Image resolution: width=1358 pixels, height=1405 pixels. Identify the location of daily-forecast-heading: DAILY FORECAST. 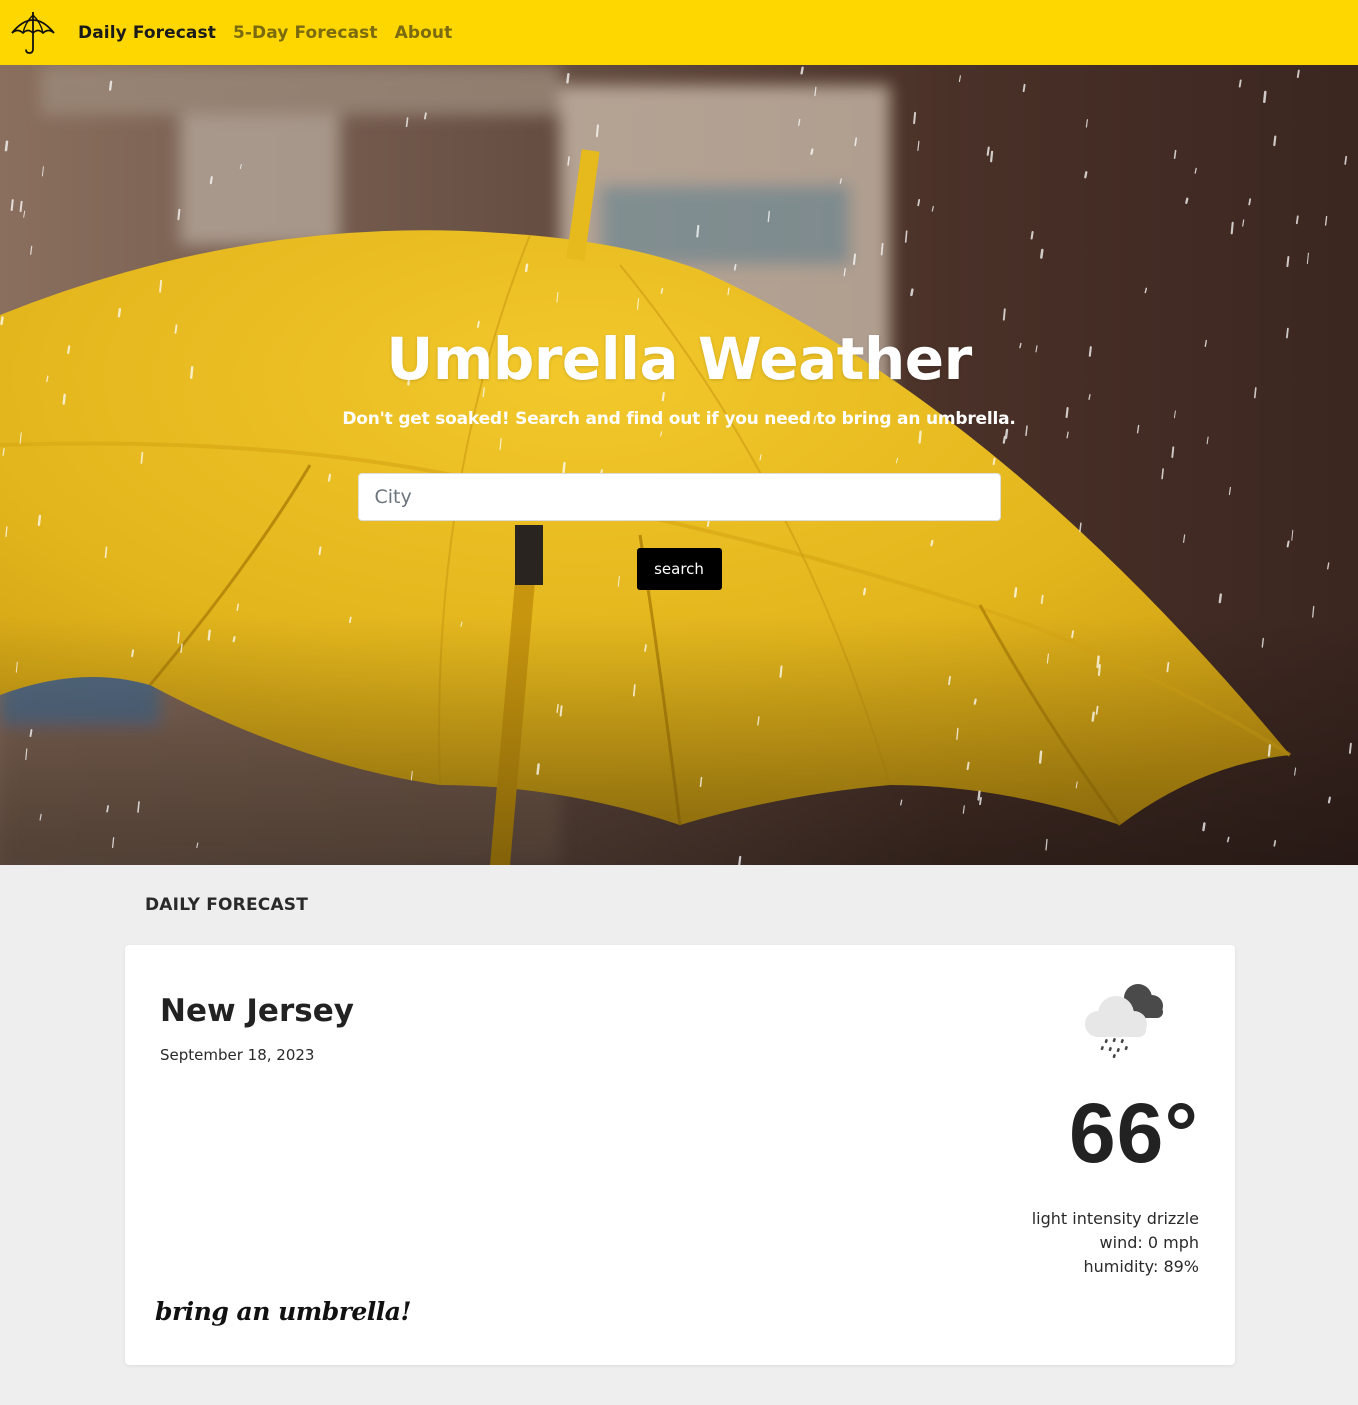
(227, 905).